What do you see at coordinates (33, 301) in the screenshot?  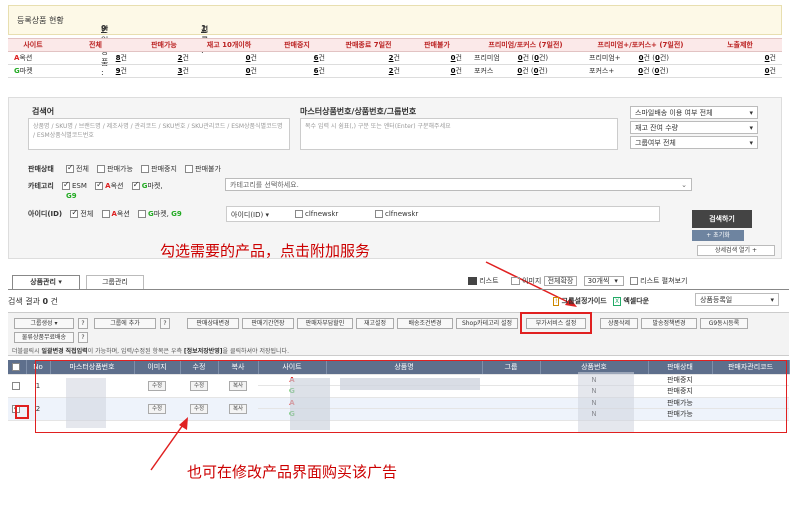 I see `result-count: 검색 결과 0 건` at bounding box center [33, 301].